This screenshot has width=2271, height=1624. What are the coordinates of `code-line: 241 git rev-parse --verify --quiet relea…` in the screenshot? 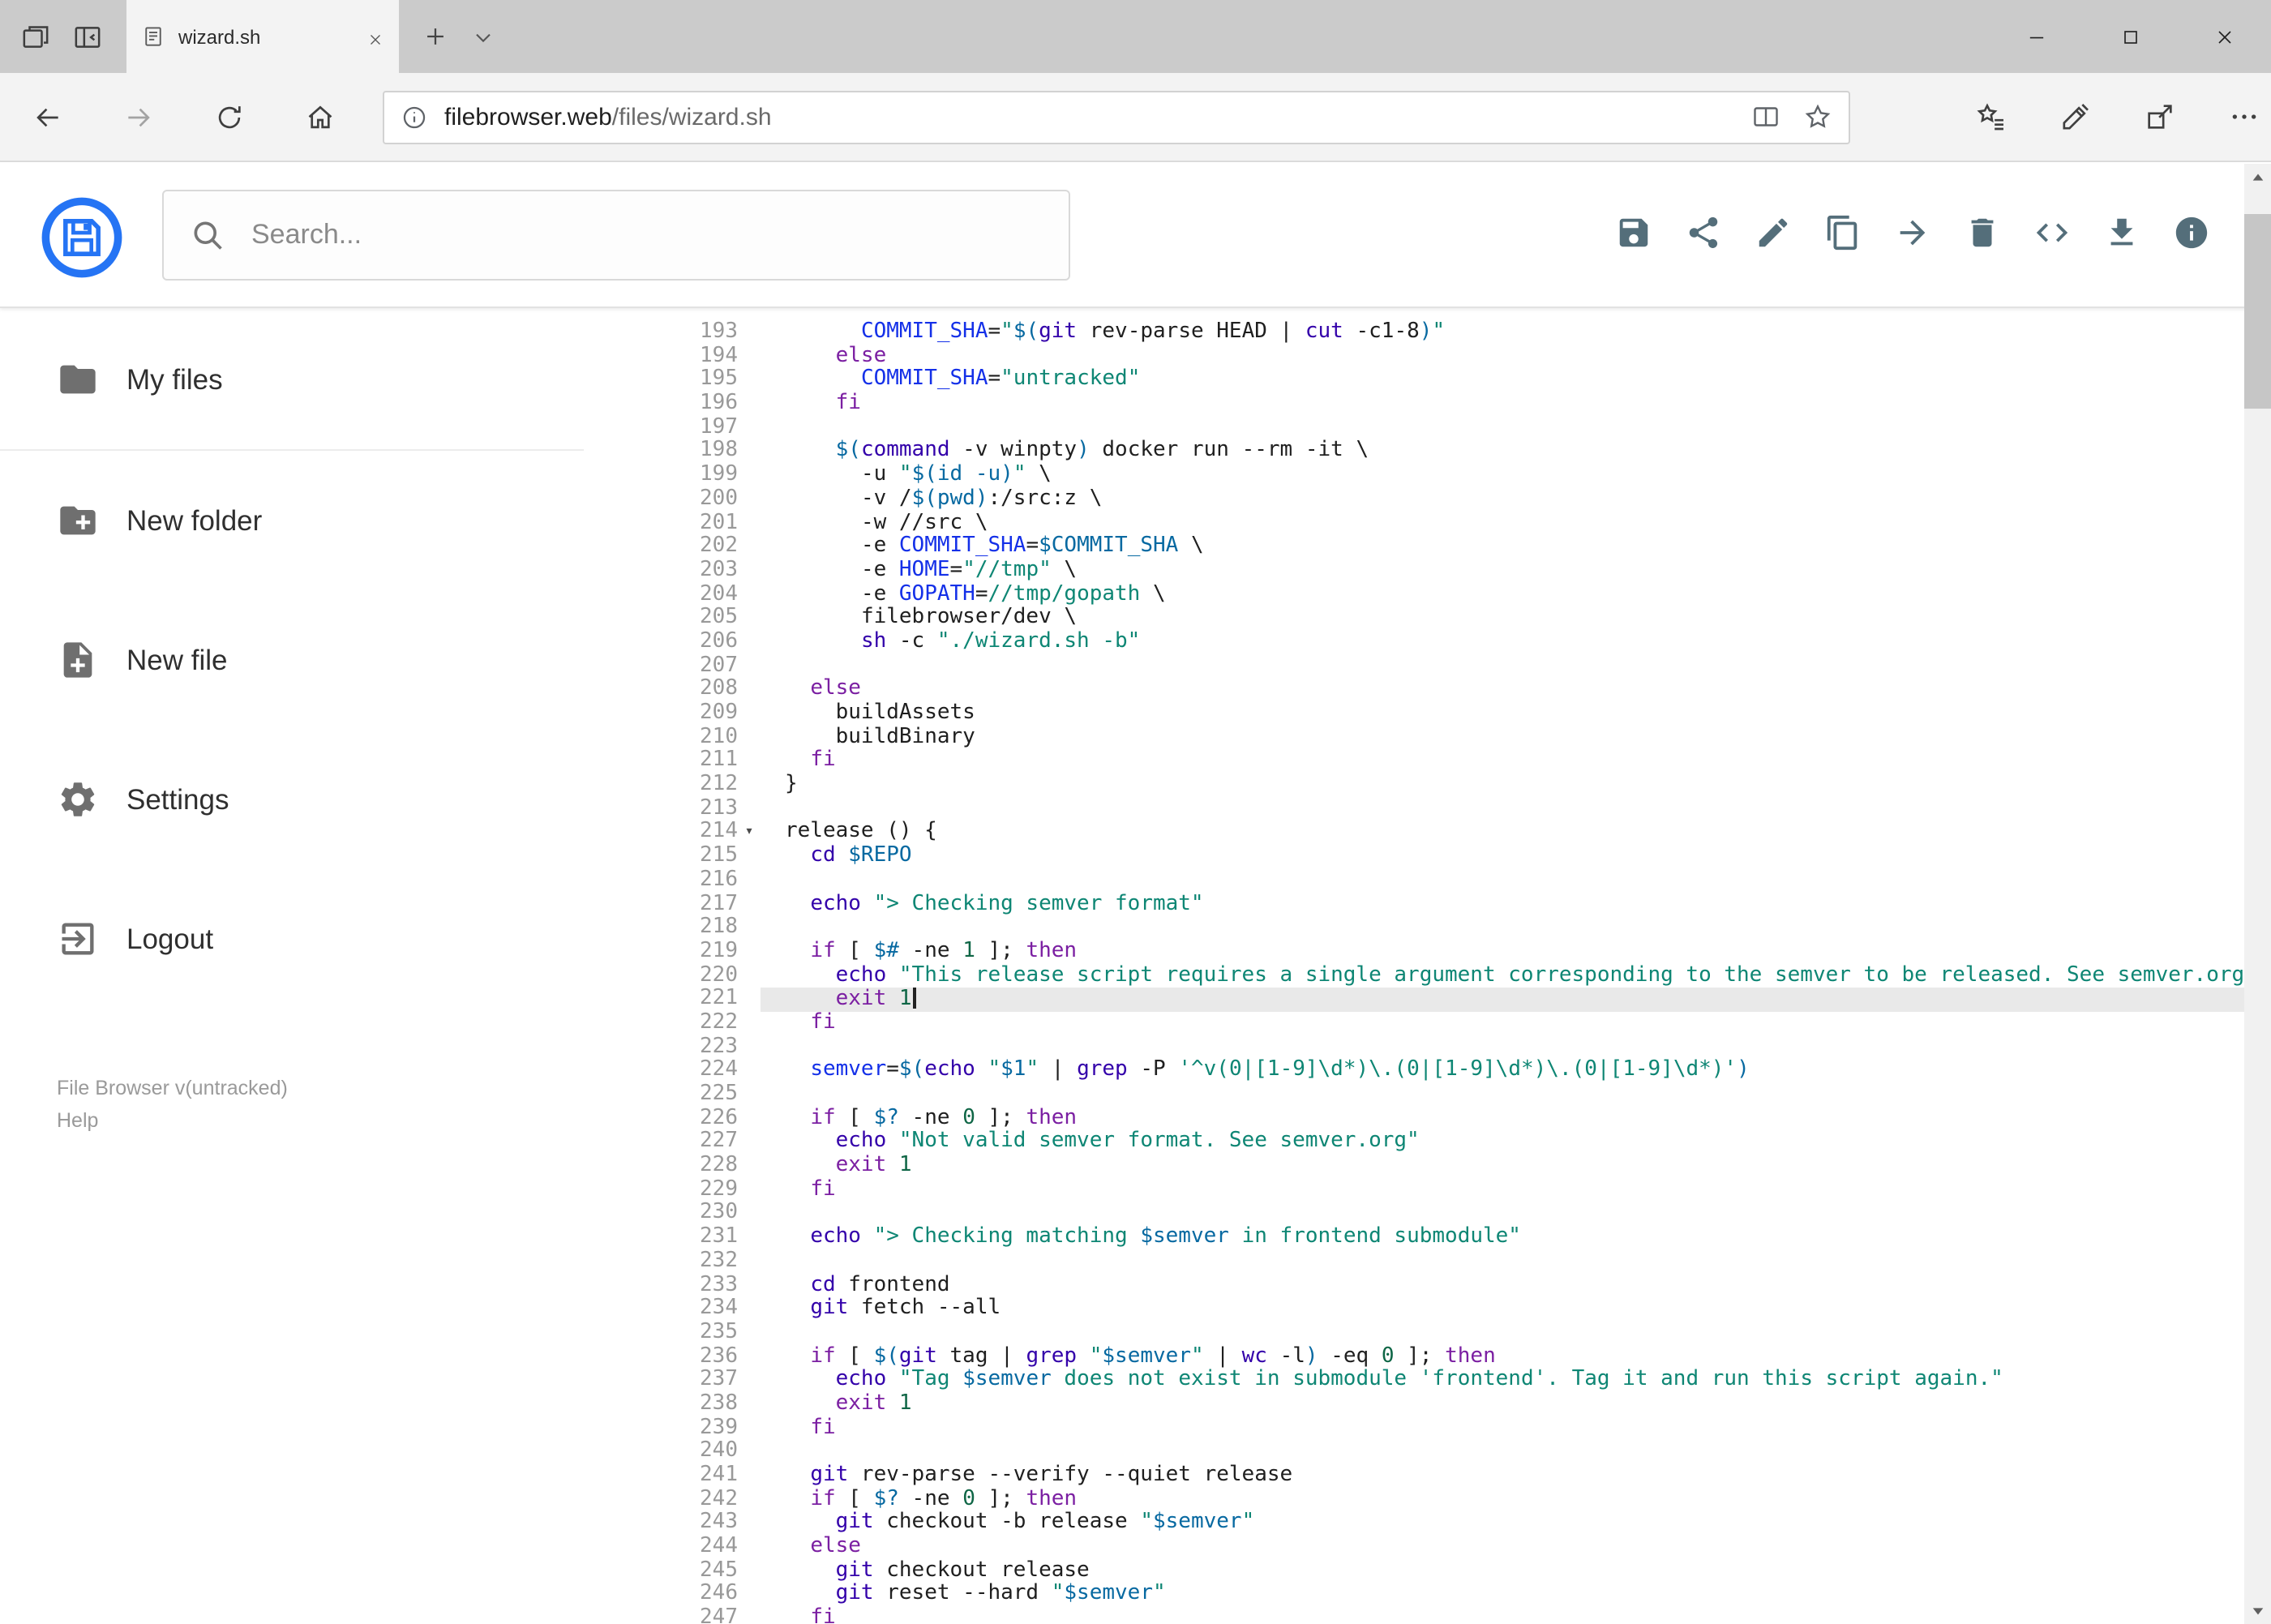 It's located at (1427, 1476).